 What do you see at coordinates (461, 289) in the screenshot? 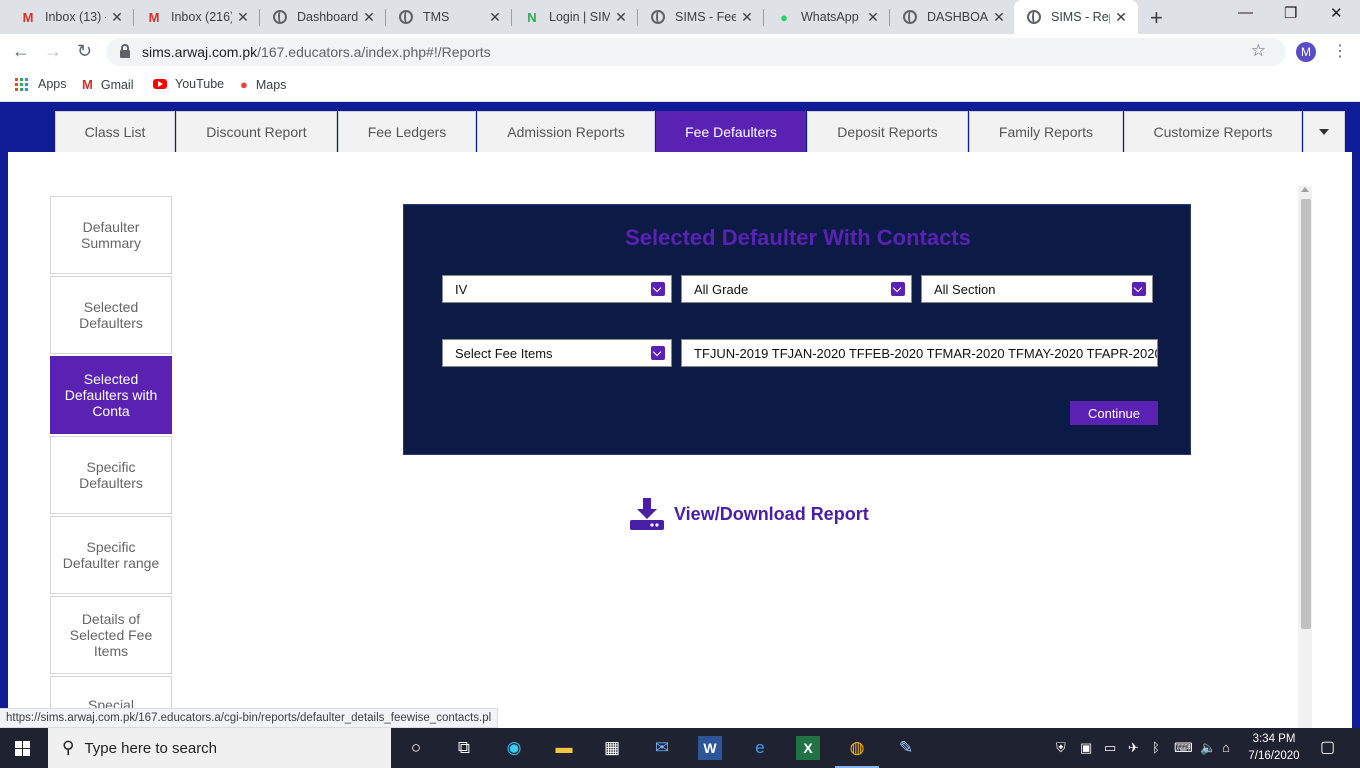
I see `class-select-value: IV` at bounding box center [461, 289].